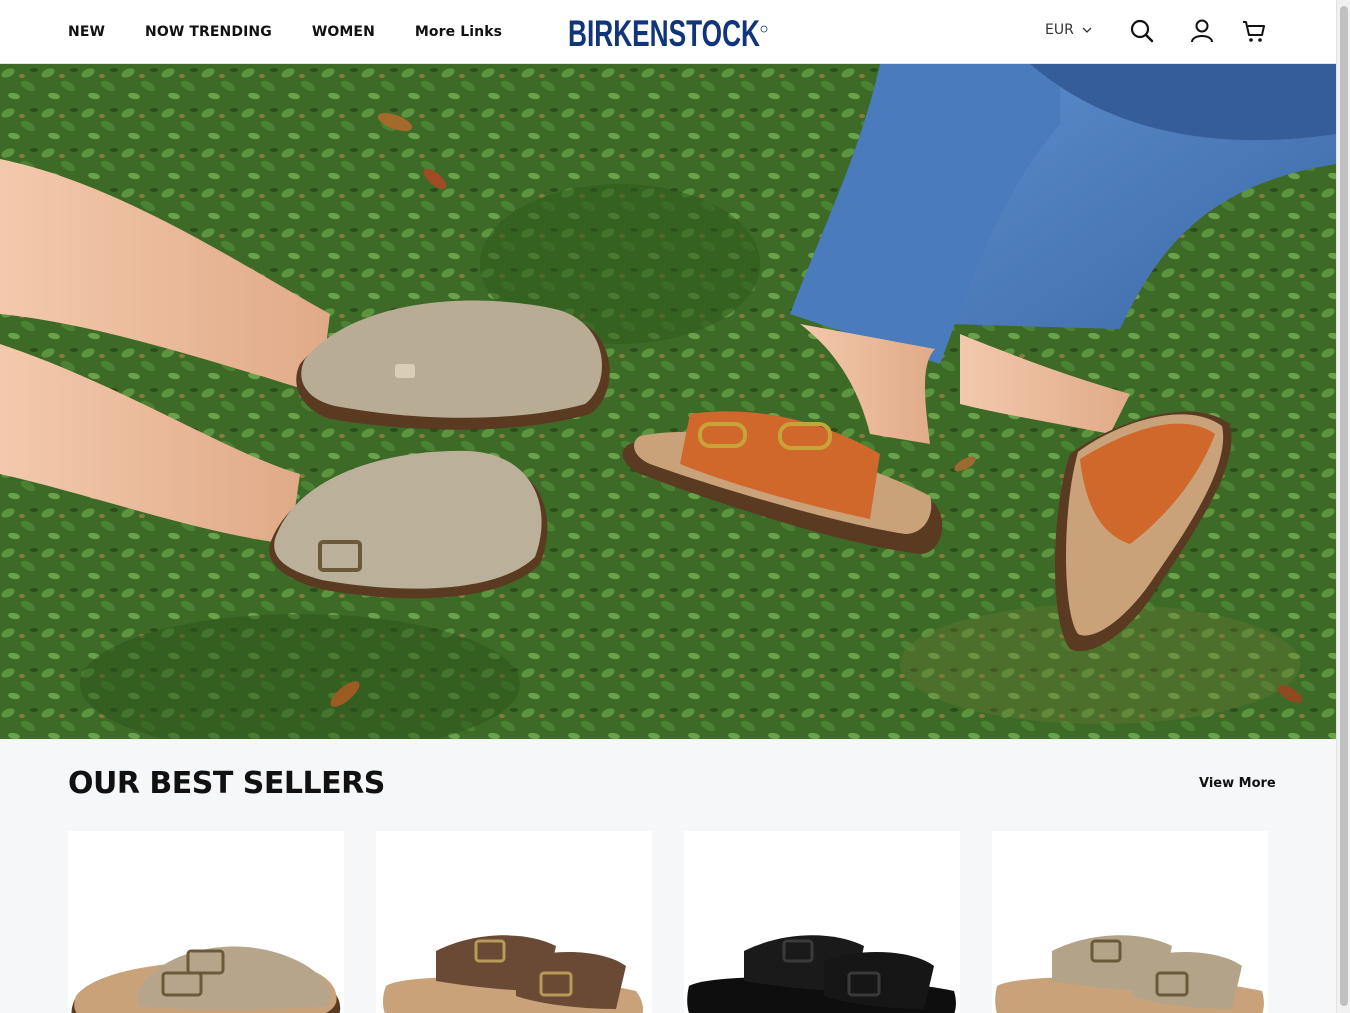 The width and height of the screenshot is (1350, 1013). I want to click on product-image-sandal-black, so click(821, 974).